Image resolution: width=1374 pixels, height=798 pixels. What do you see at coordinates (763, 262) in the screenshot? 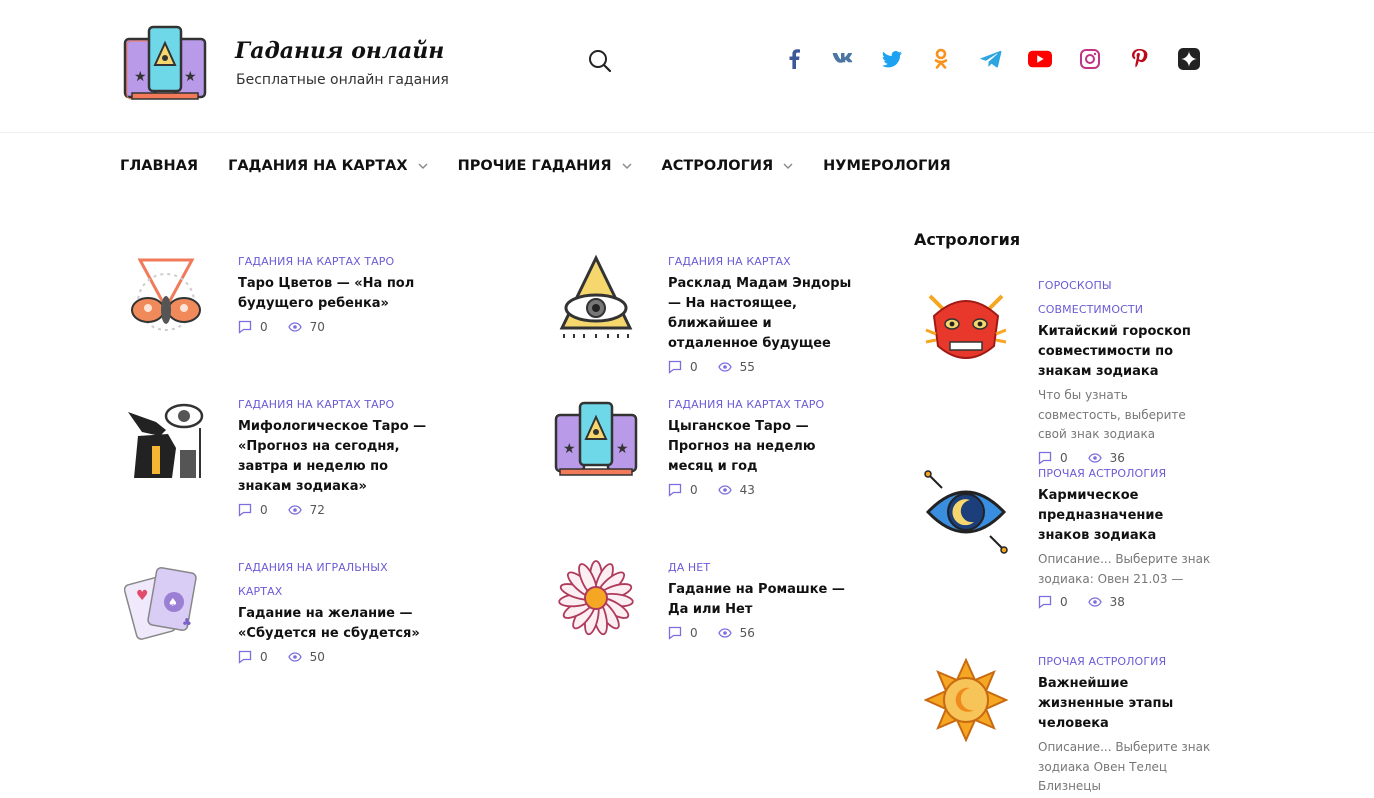
I see `post-category: ГАДАНИЯ НА КАРТАХ` at bounding box center [763, 262].